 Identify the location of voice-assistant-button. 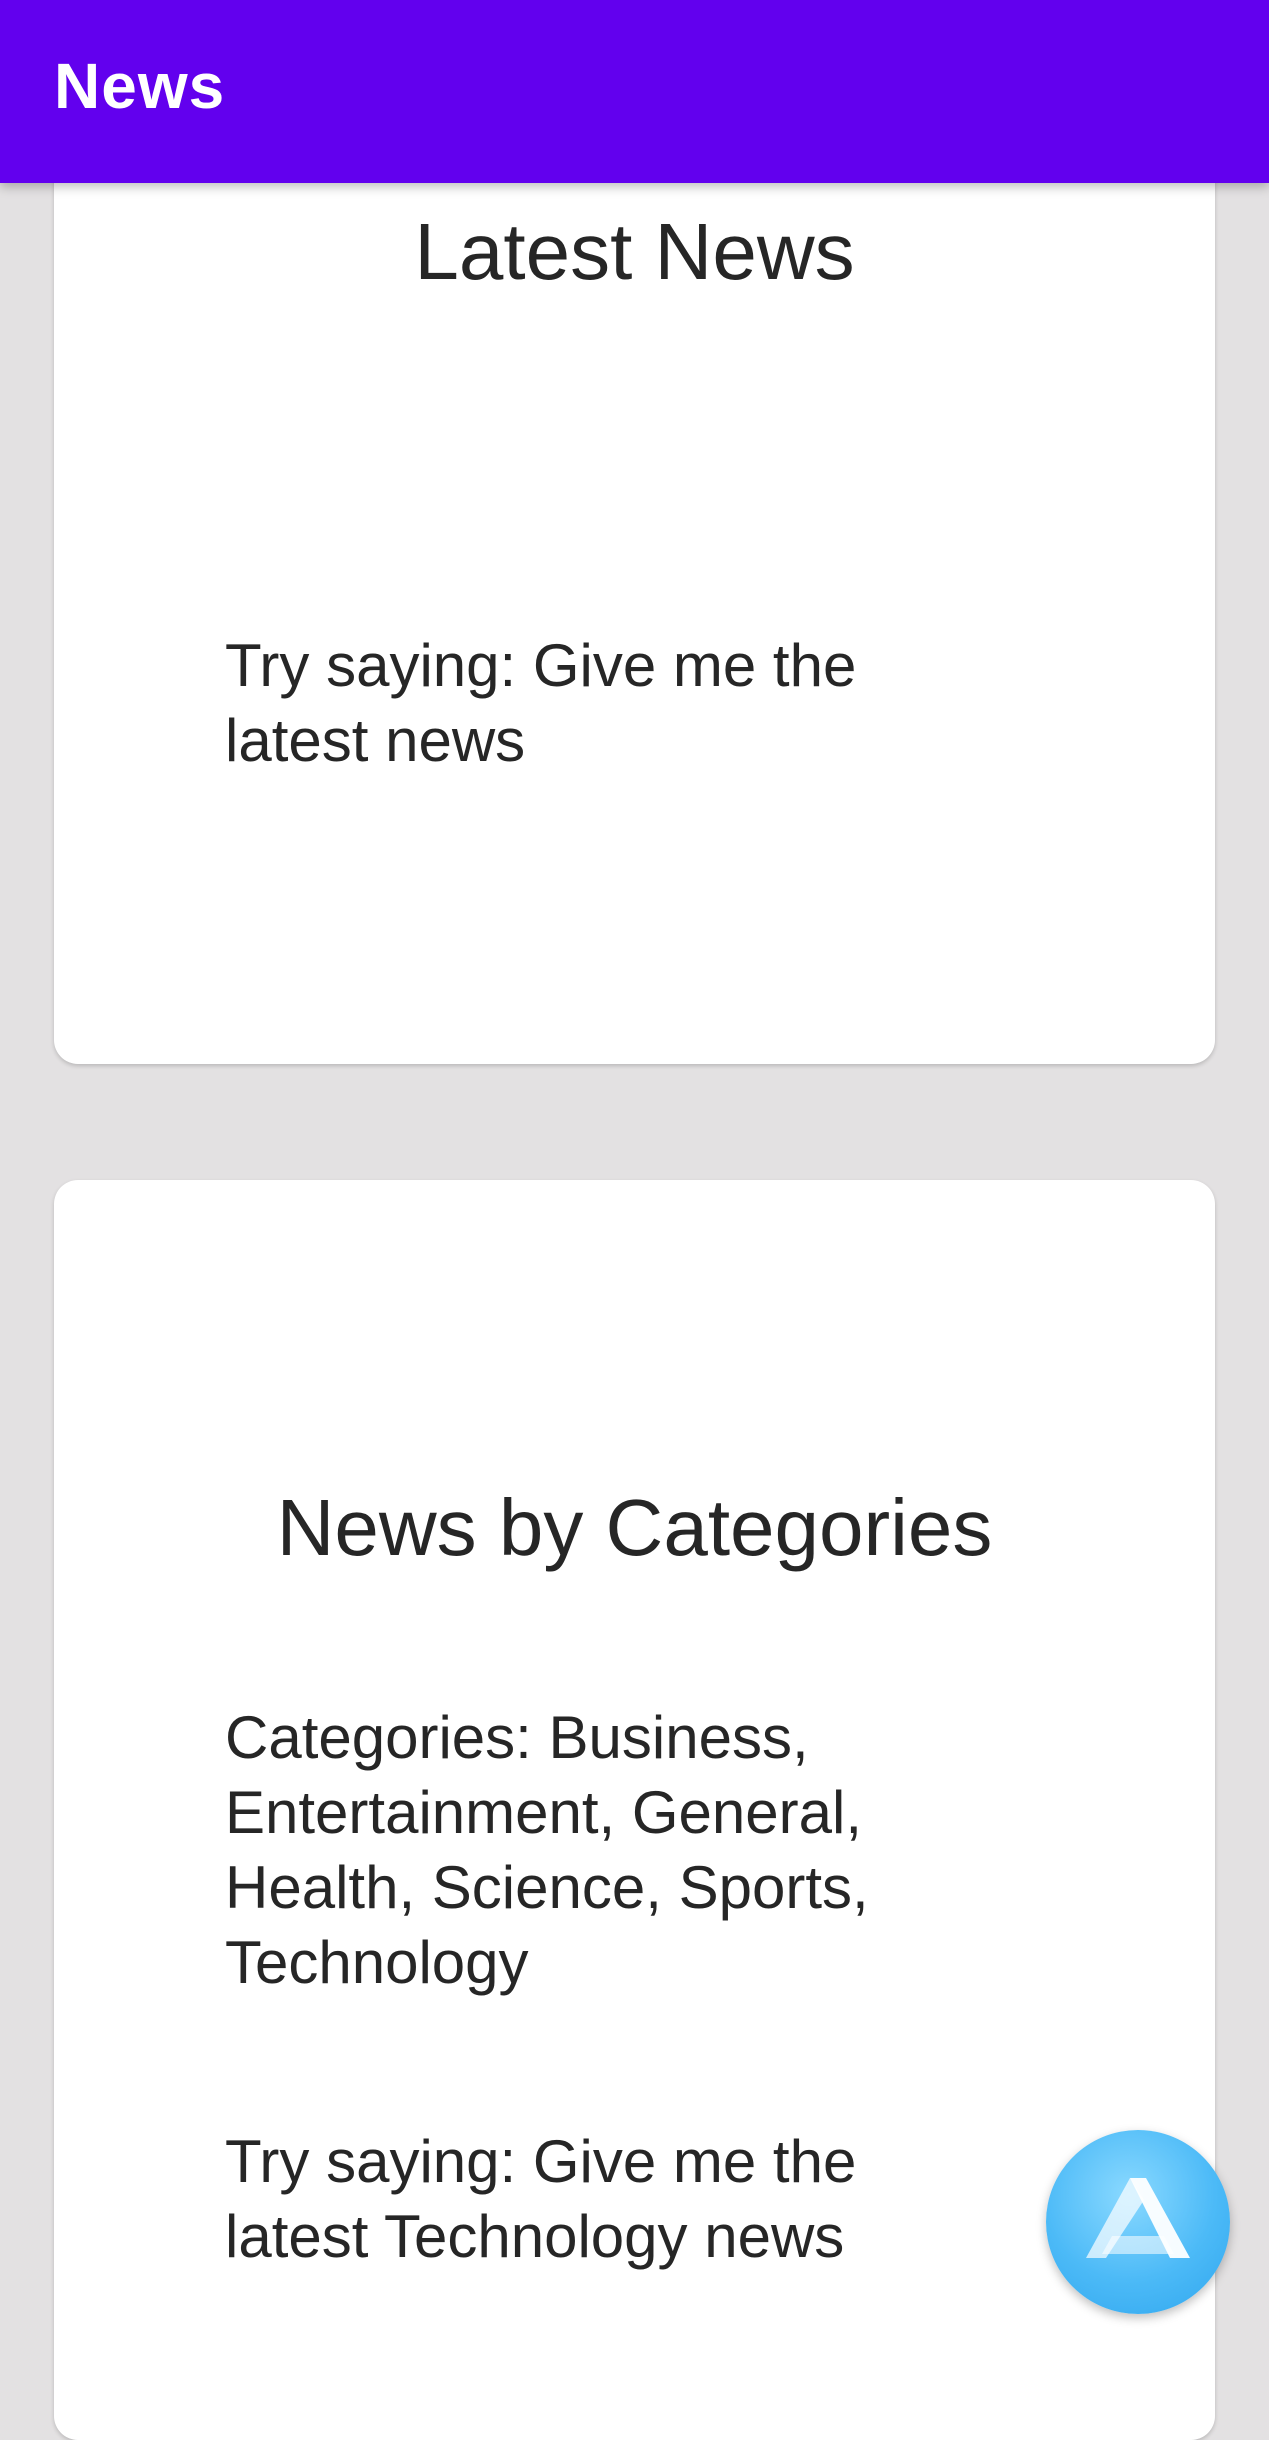
(1138, 2222).